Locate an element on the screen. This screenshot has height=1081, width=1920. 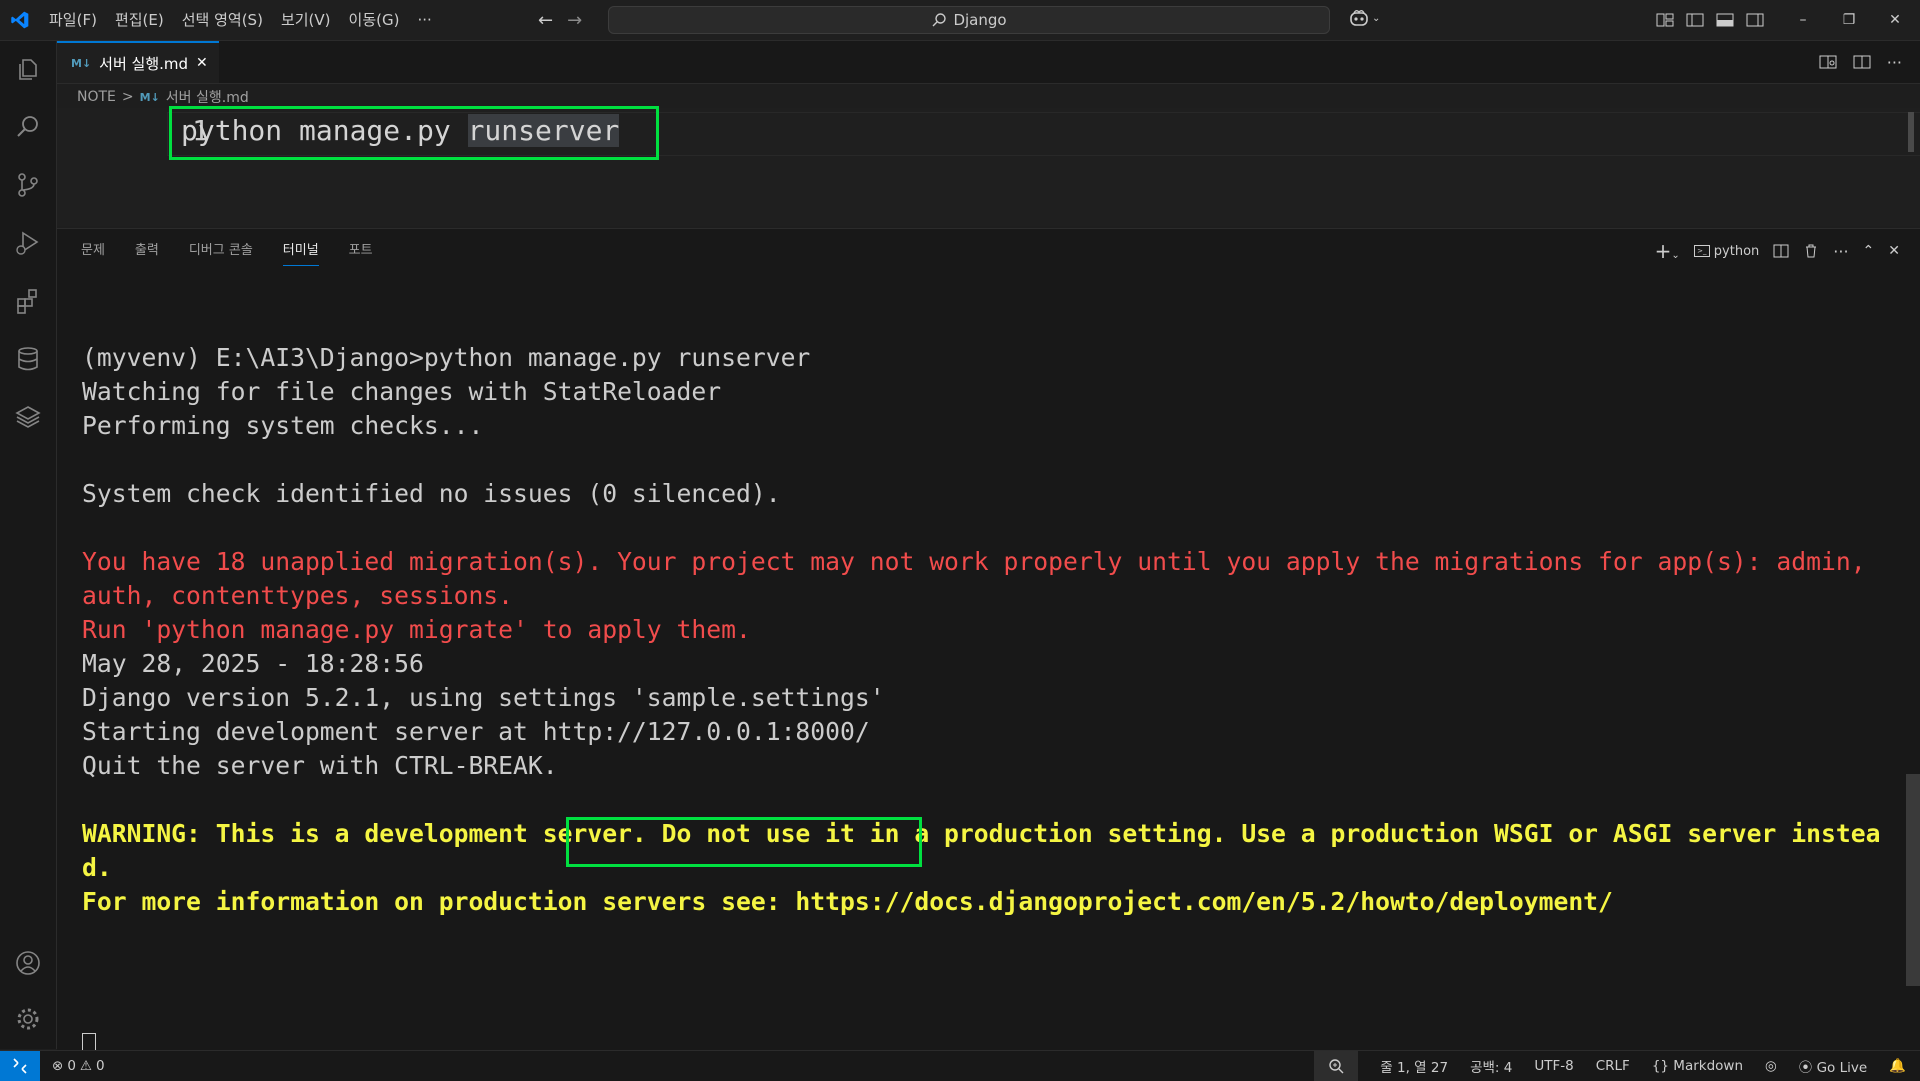
toggle-primary-sidebar-icon is located at coordinates (1695, 20).